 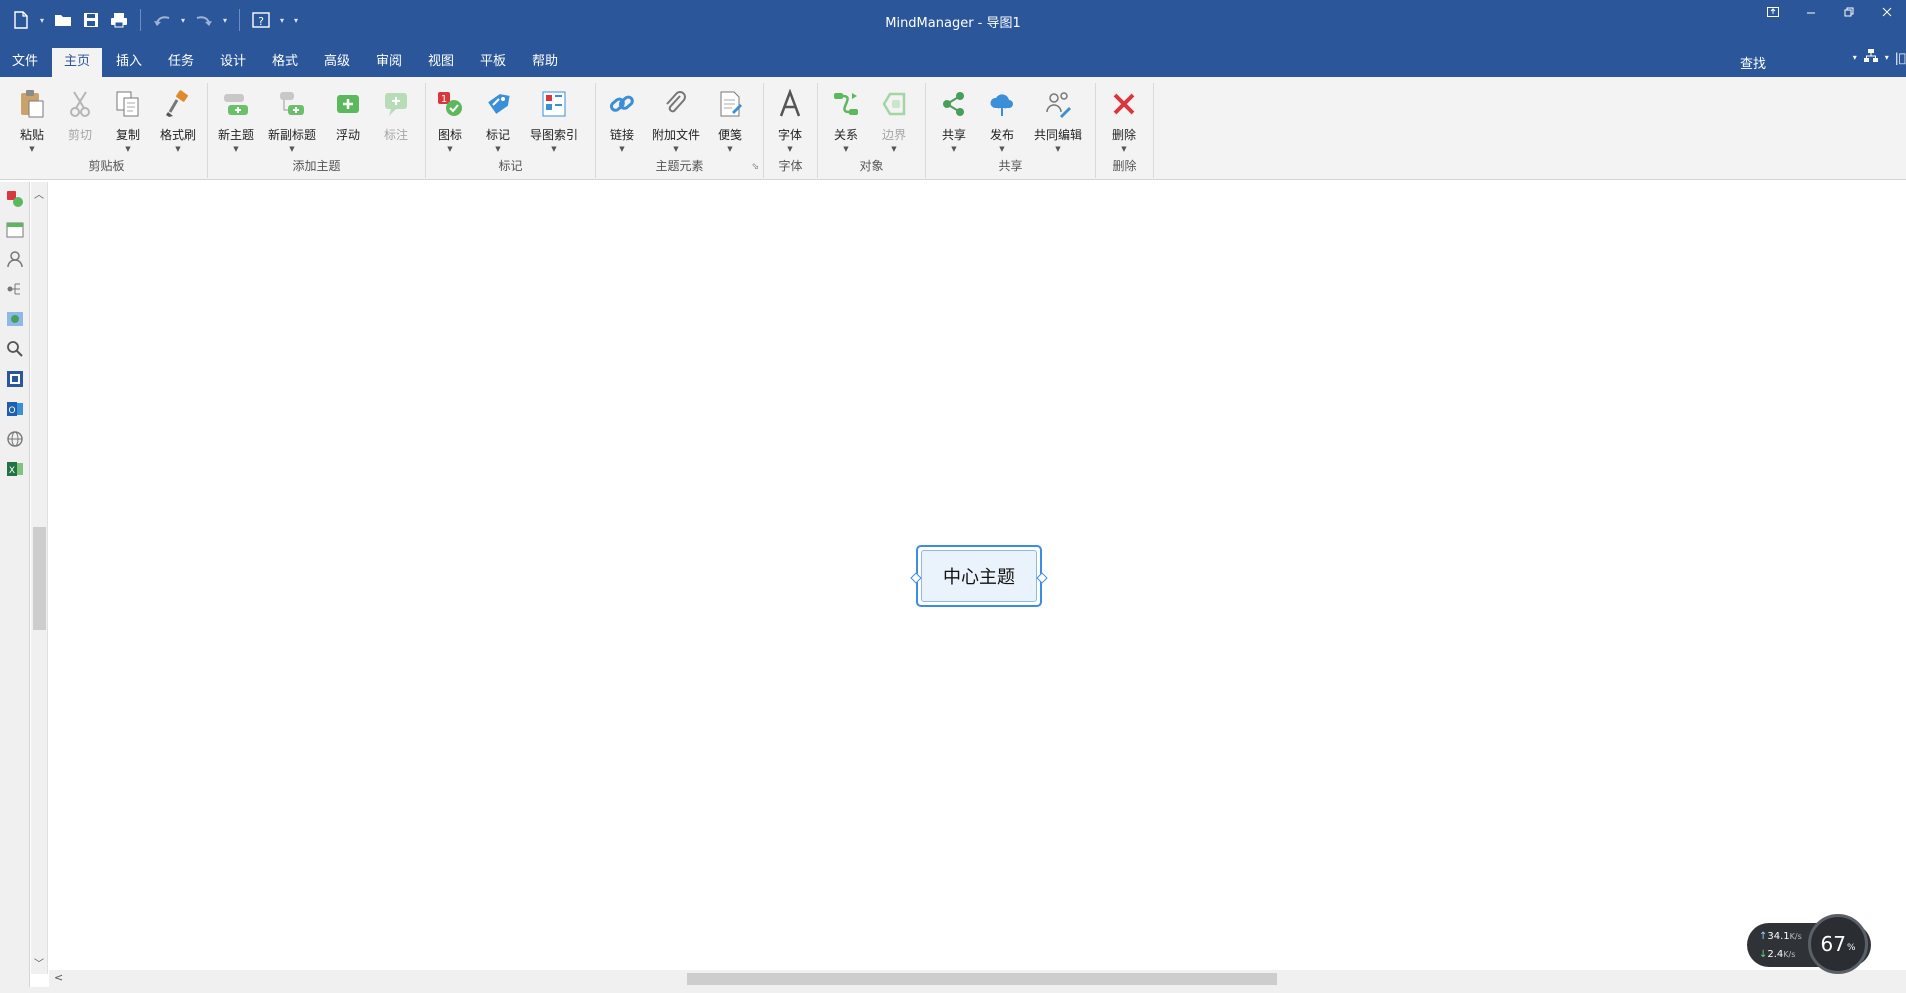 I want to click on minimize-icon, so click(x=1811, y=12).